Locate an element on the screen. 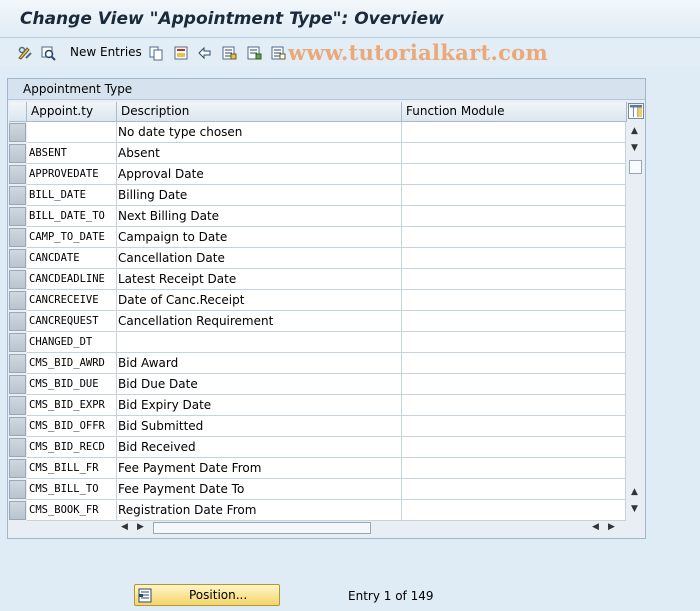 The height and width of the screenshot is (611, 700). scroll-down-icon: ▼ is located at coordinates (634, 148).